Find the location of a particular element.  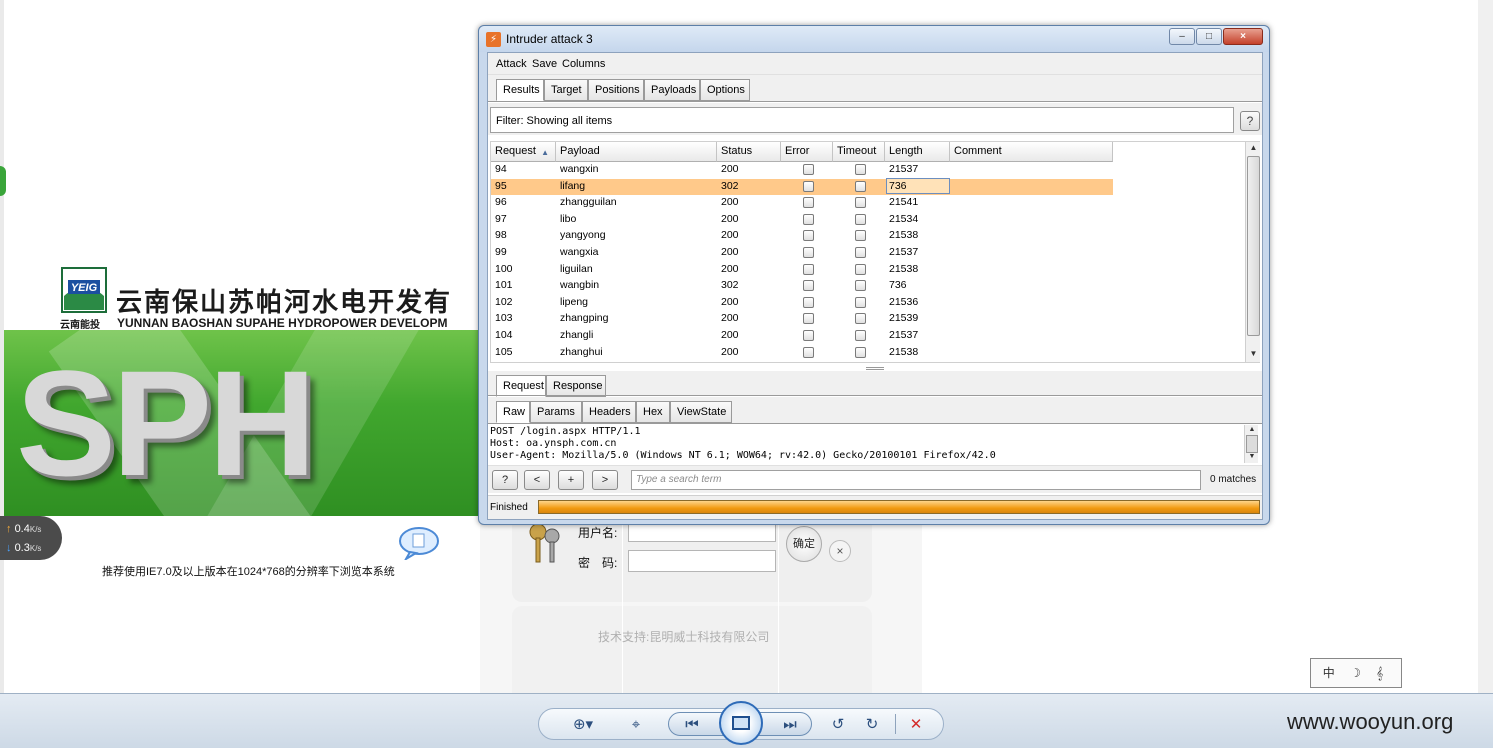

help-button: ? is located at coordinates (1250, 121).